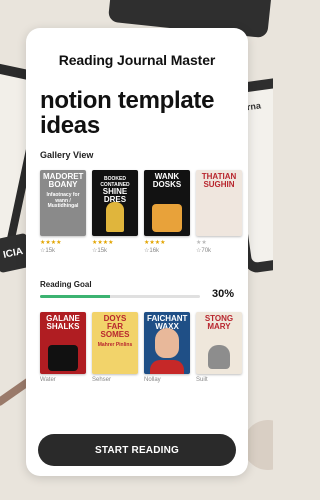 The width and height of the screenshot is (320, 500). Describe the element at coordinates (48, 380) in the screenshot. I see `book-caption: Water` at that location.